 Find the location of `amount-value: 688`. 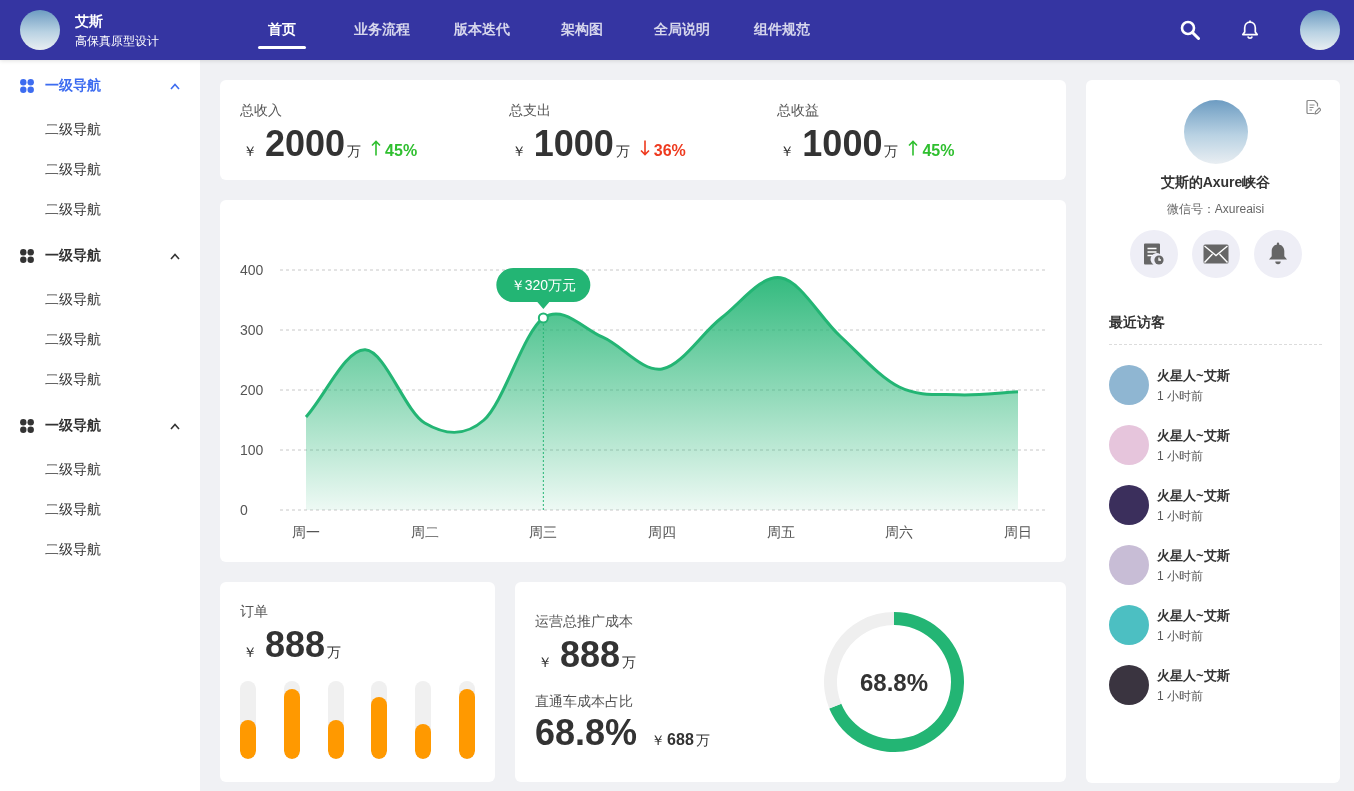

amount-value: 688 is located at coordinates (680, 740).